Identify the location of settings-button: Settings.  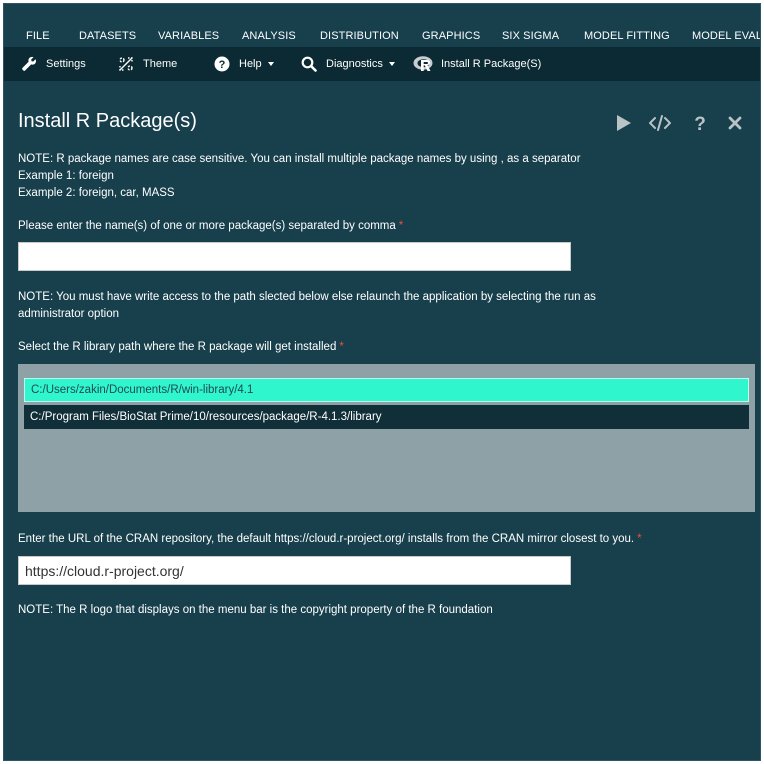
(53, 64).